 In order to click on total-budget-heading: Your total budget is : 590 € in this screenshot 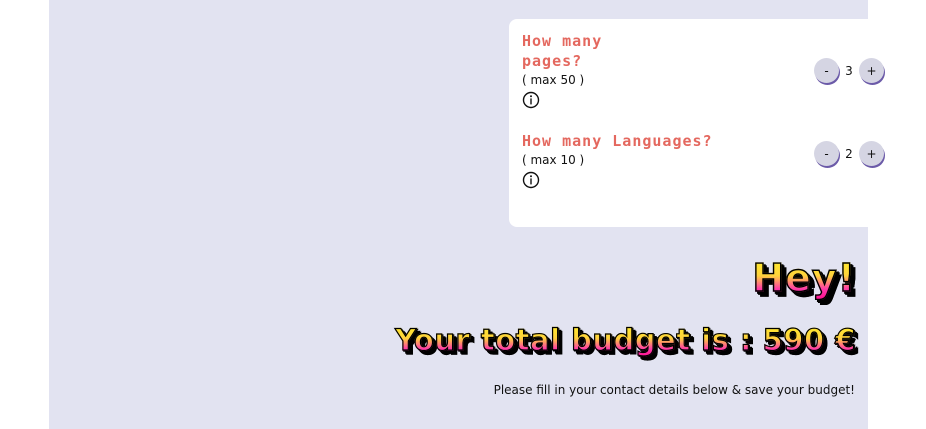, I will do `click(625, 339)`.